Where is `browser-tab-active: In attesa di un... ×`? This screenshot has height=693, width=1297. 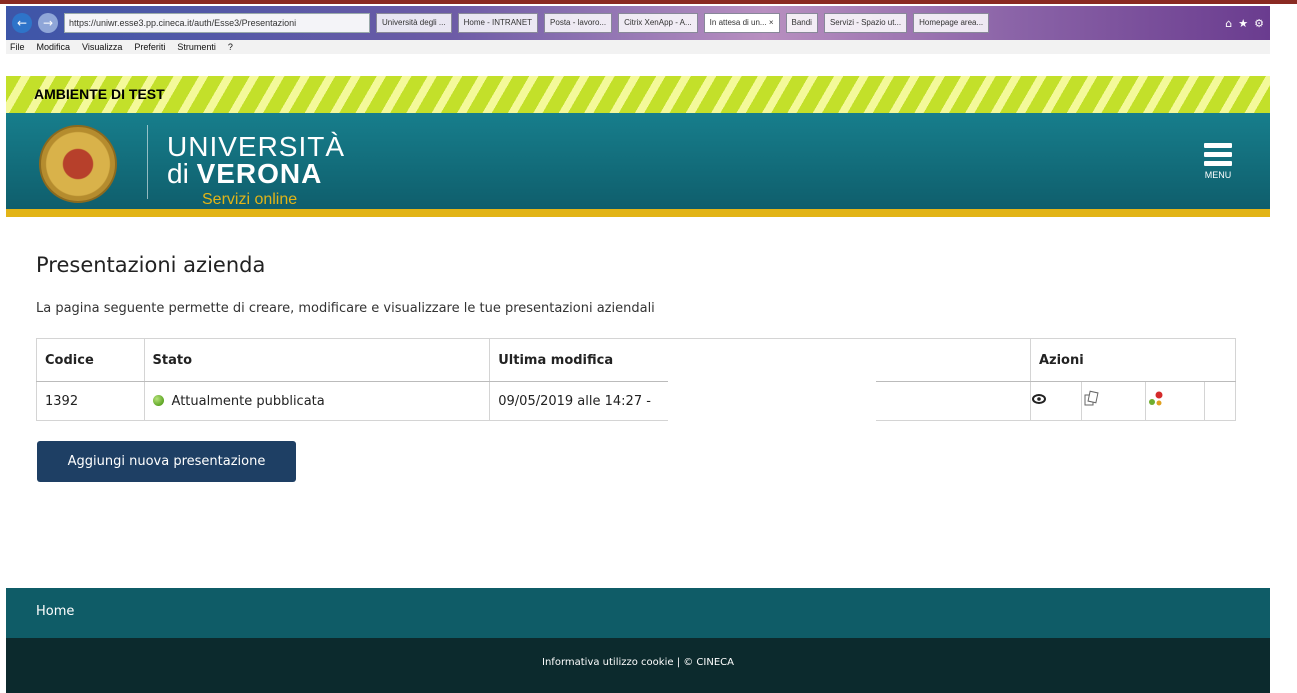 browser-tab-active: In attesa di un... × is located at coordinates (741, 23).